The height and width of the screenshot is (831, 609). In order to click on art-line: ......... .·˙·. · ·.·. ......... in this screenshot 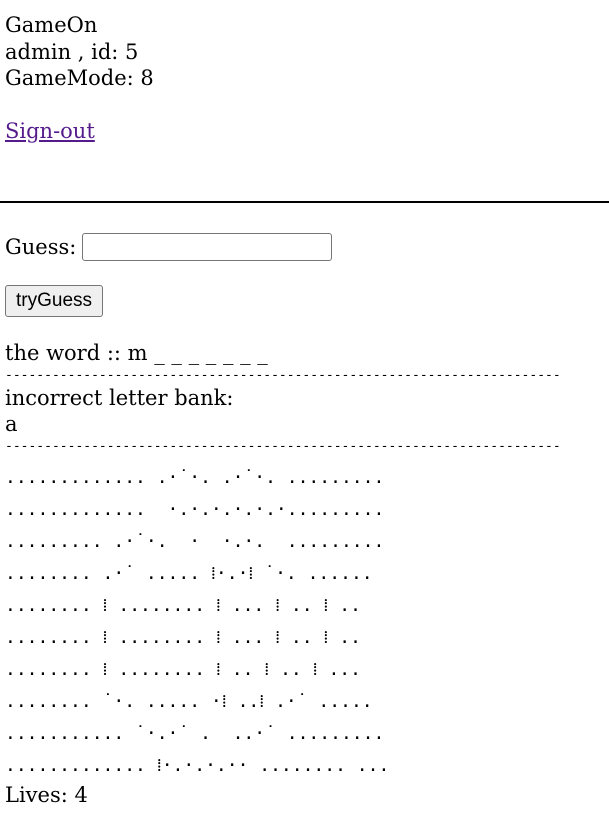, I will do `click(195, 541)`.